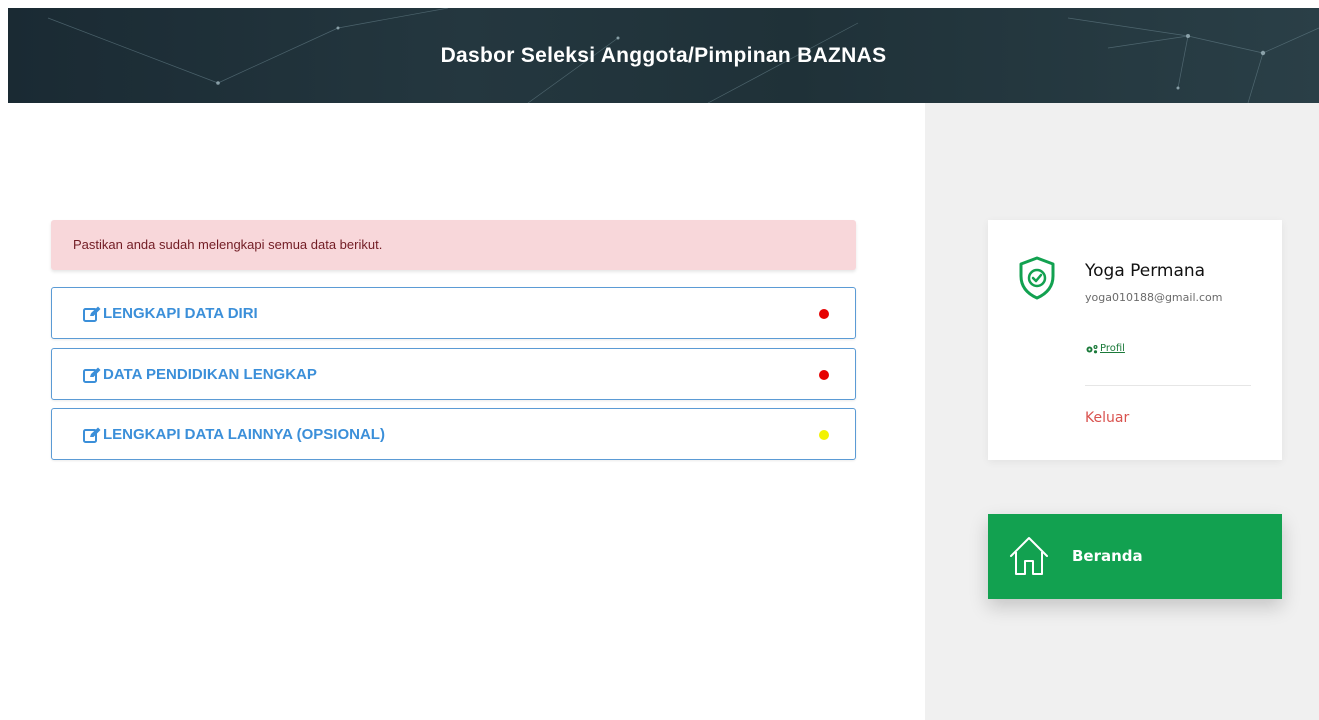 Image resolution: width=1319 pixels, height=720 pixels. I want to click on logout-link: Keluar, so click(1107, 418).